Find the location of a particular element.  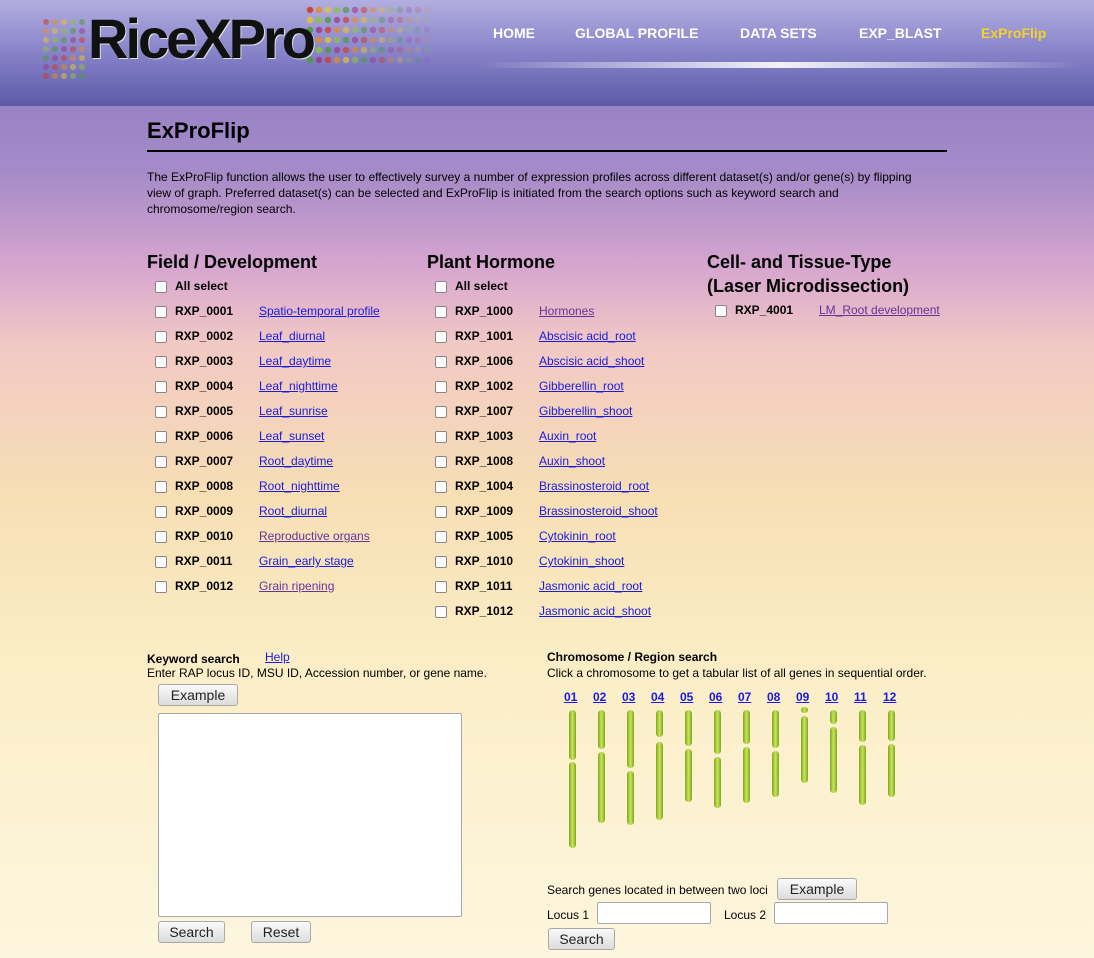

region-search-button: Search is located at coordinates (581, 939).